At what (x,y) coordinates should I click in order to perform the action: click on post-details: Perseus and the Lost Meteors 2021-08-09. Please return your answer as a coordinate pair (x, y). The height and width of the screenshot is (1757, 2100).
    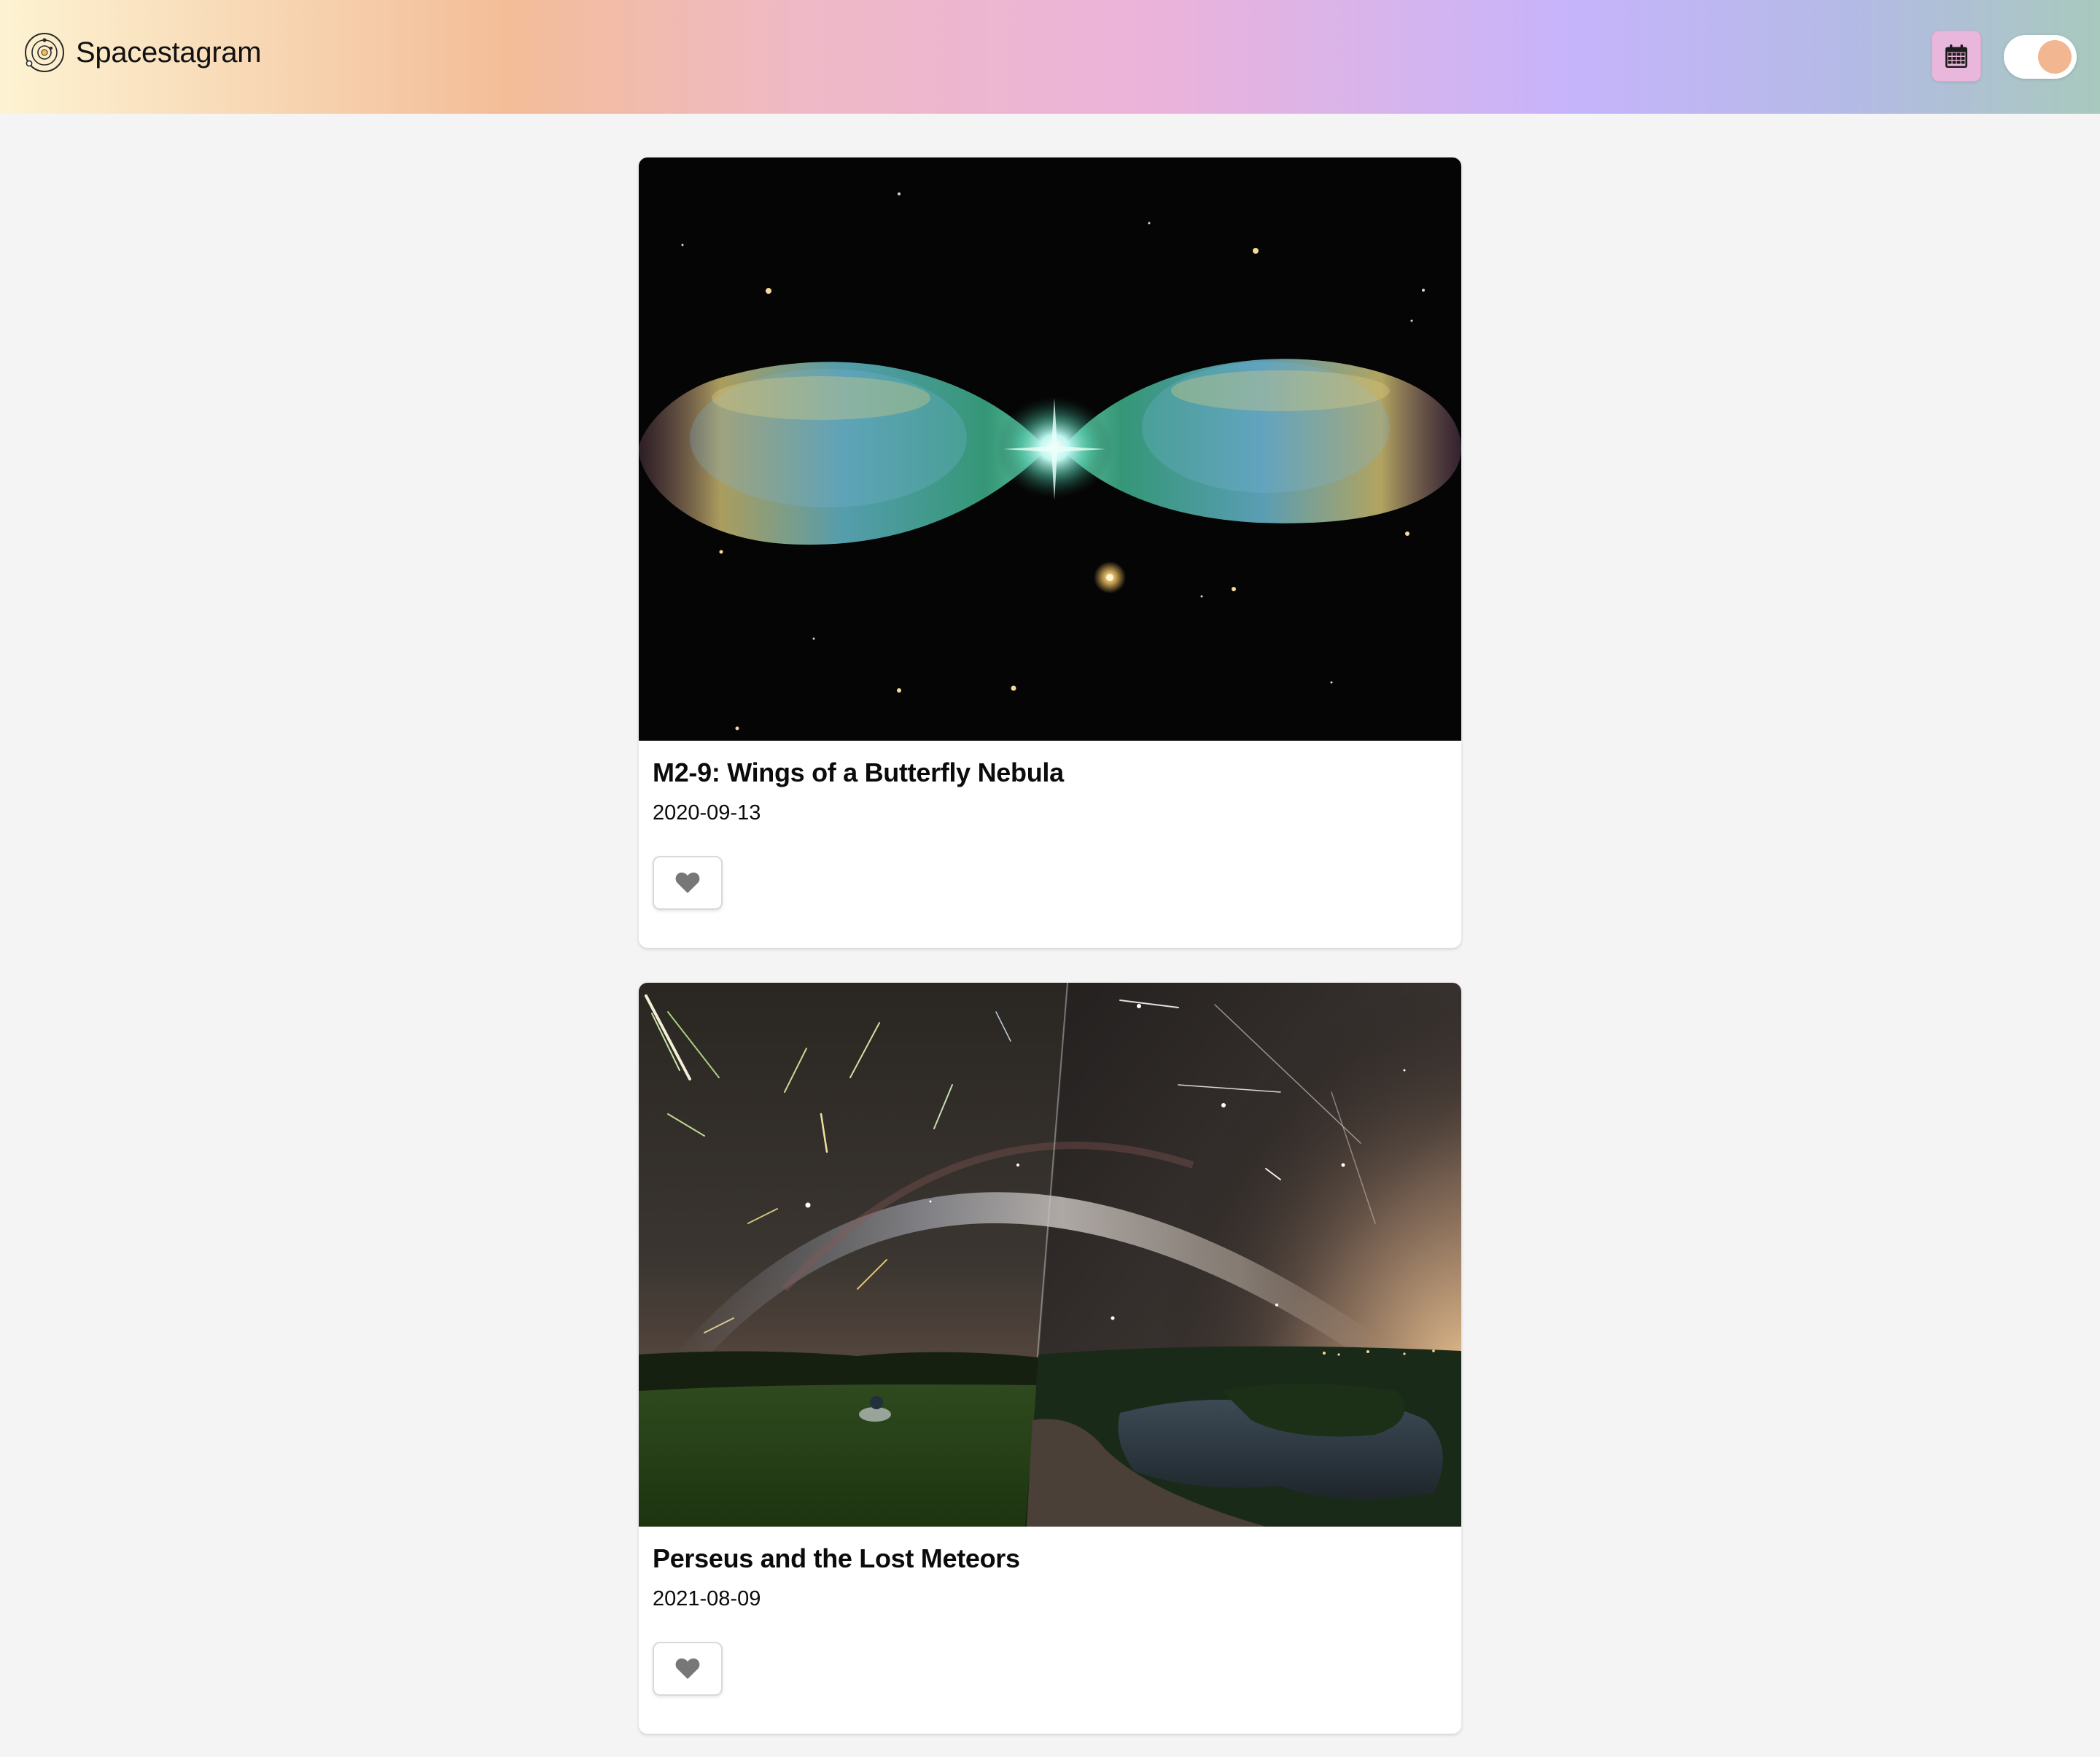
    Looking at the image, I should click on (1050, 1611).